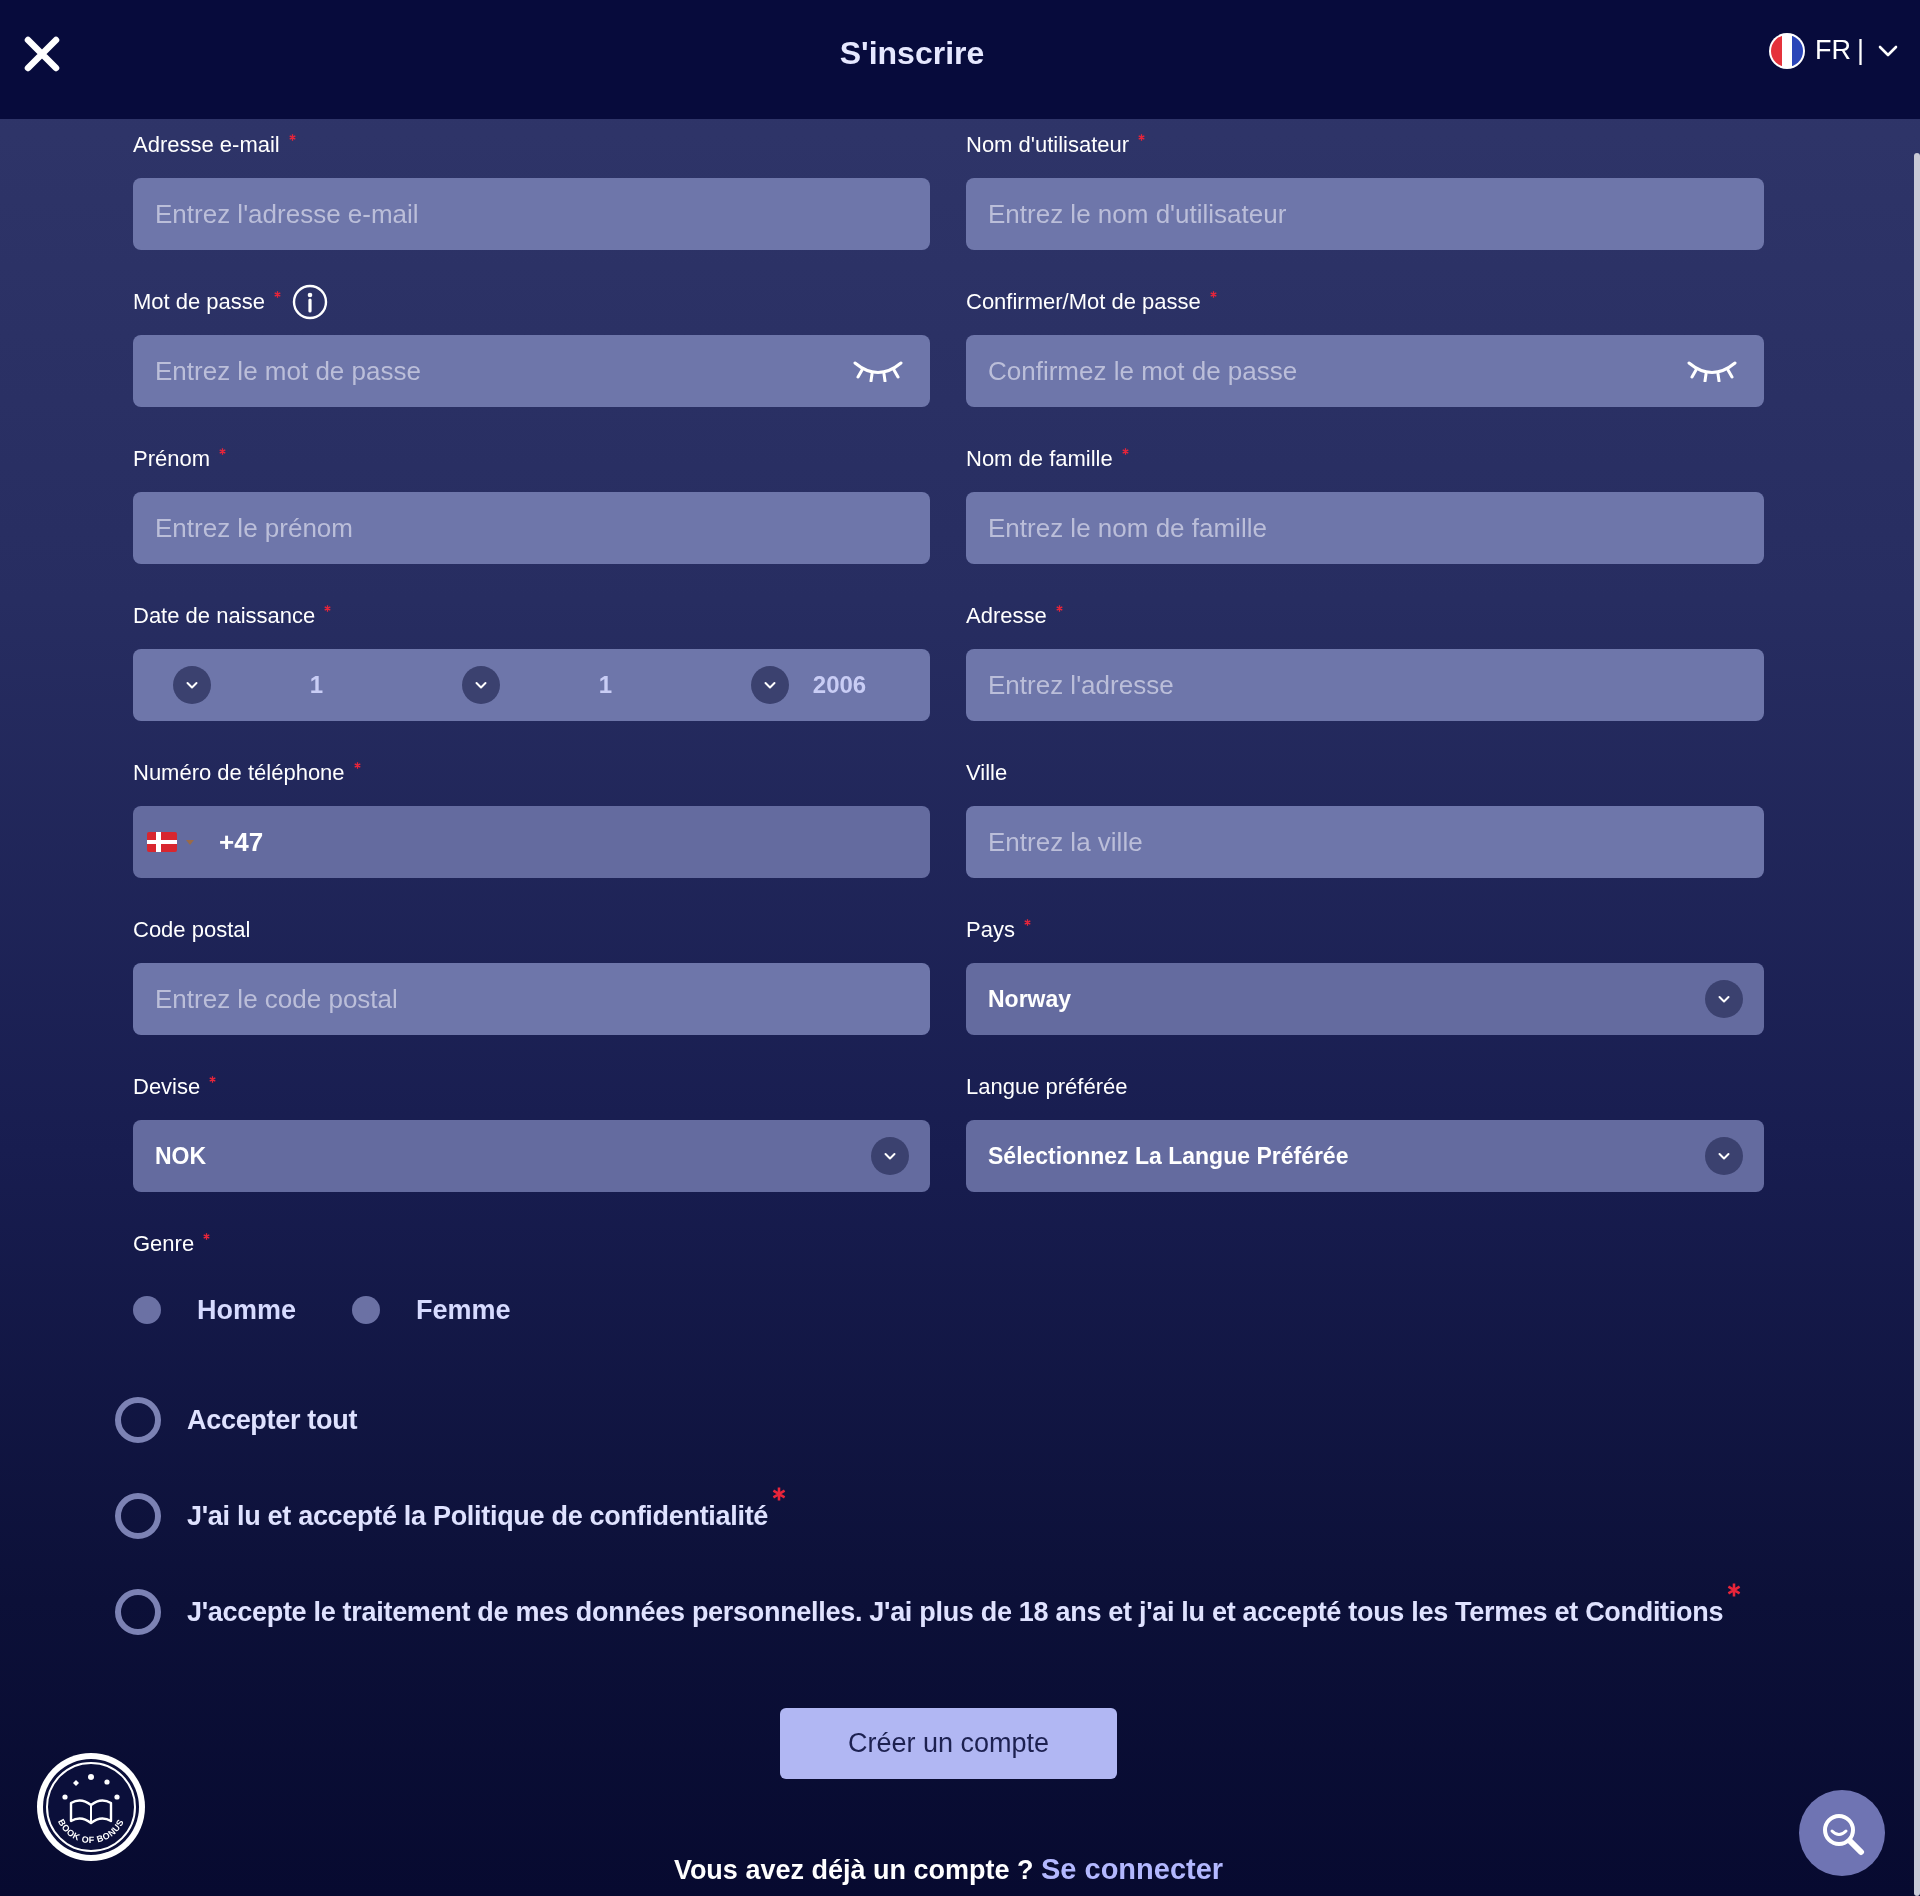 This screenshot has width=1920, height=1896. I want to click on field-label: Prénom, so click(172, 459).